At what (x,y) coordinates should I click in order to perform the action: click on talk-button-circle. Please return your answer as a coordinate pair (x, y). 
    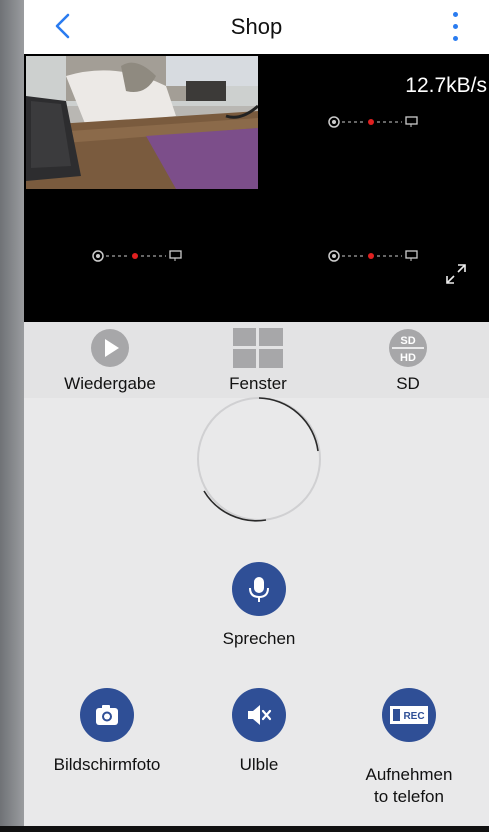
    Looking at the image, I should click on (259, 589).